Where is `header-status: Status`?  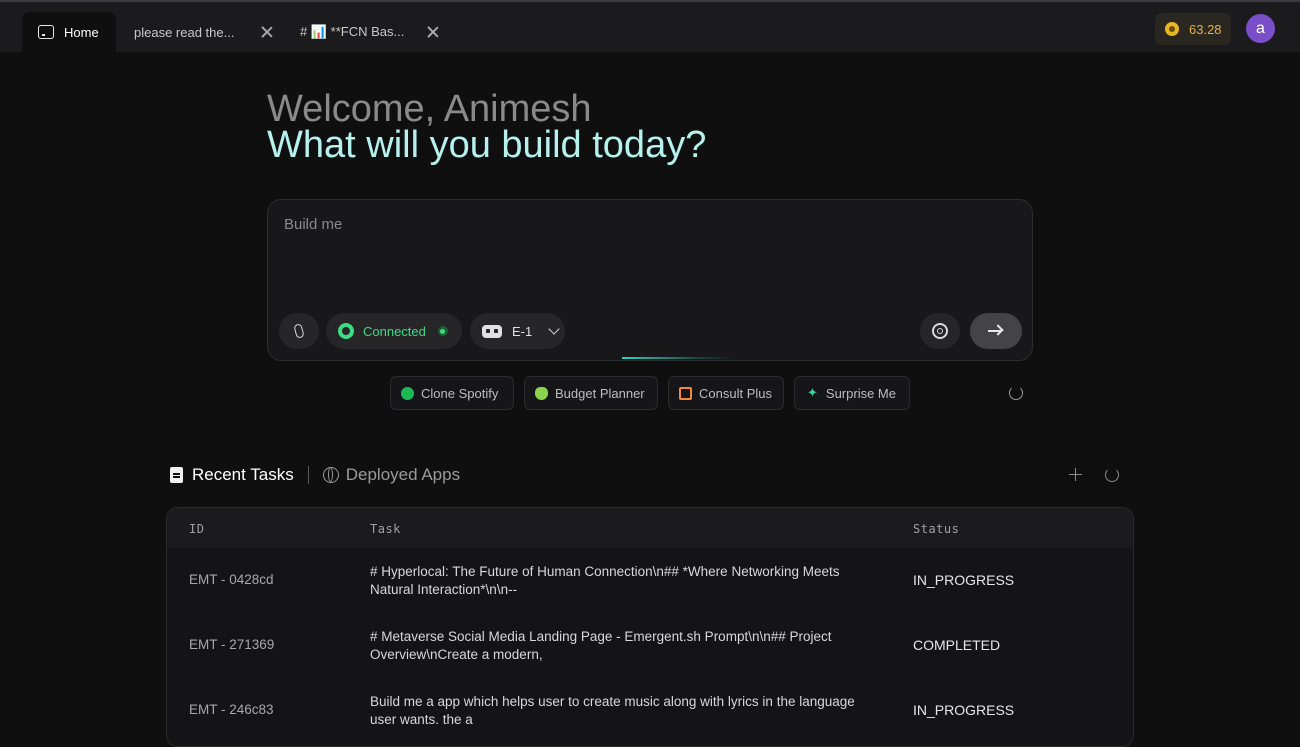
header-status: Status is located at coordinates (936, 529).